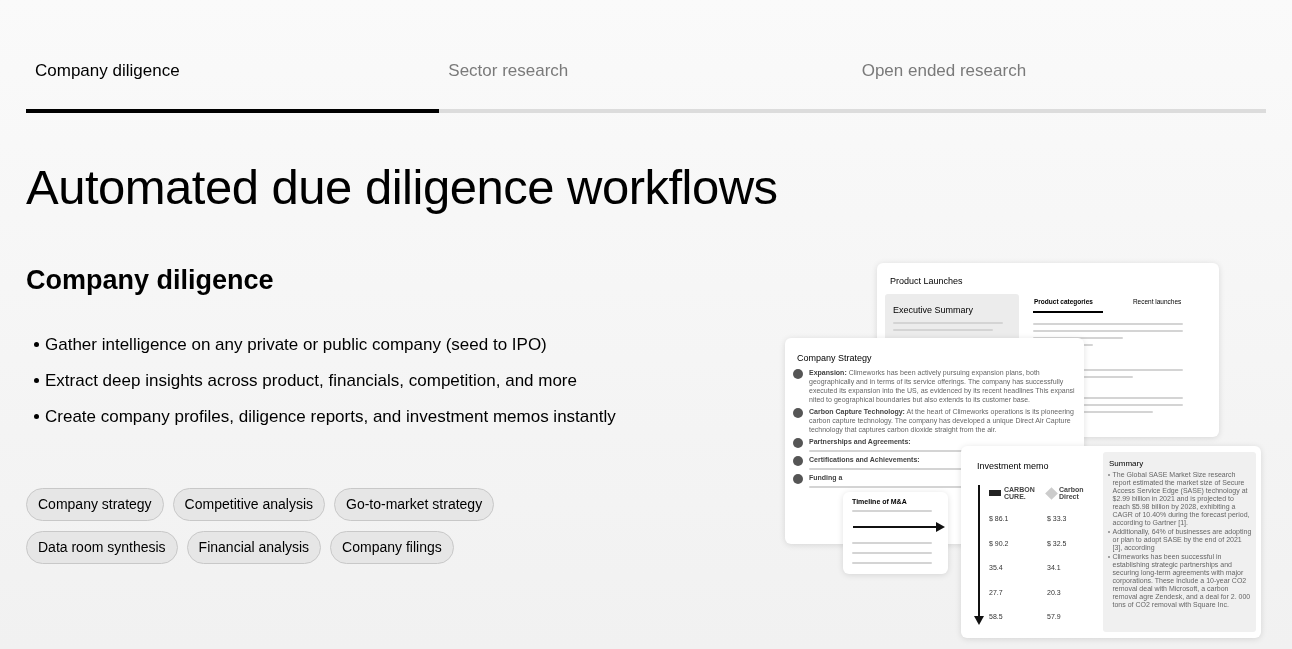 This screenshot has height=649, width=1292. I want to click on bullet-text: Extract deep insights across product, financials, competition, and more, so click(311, 380).